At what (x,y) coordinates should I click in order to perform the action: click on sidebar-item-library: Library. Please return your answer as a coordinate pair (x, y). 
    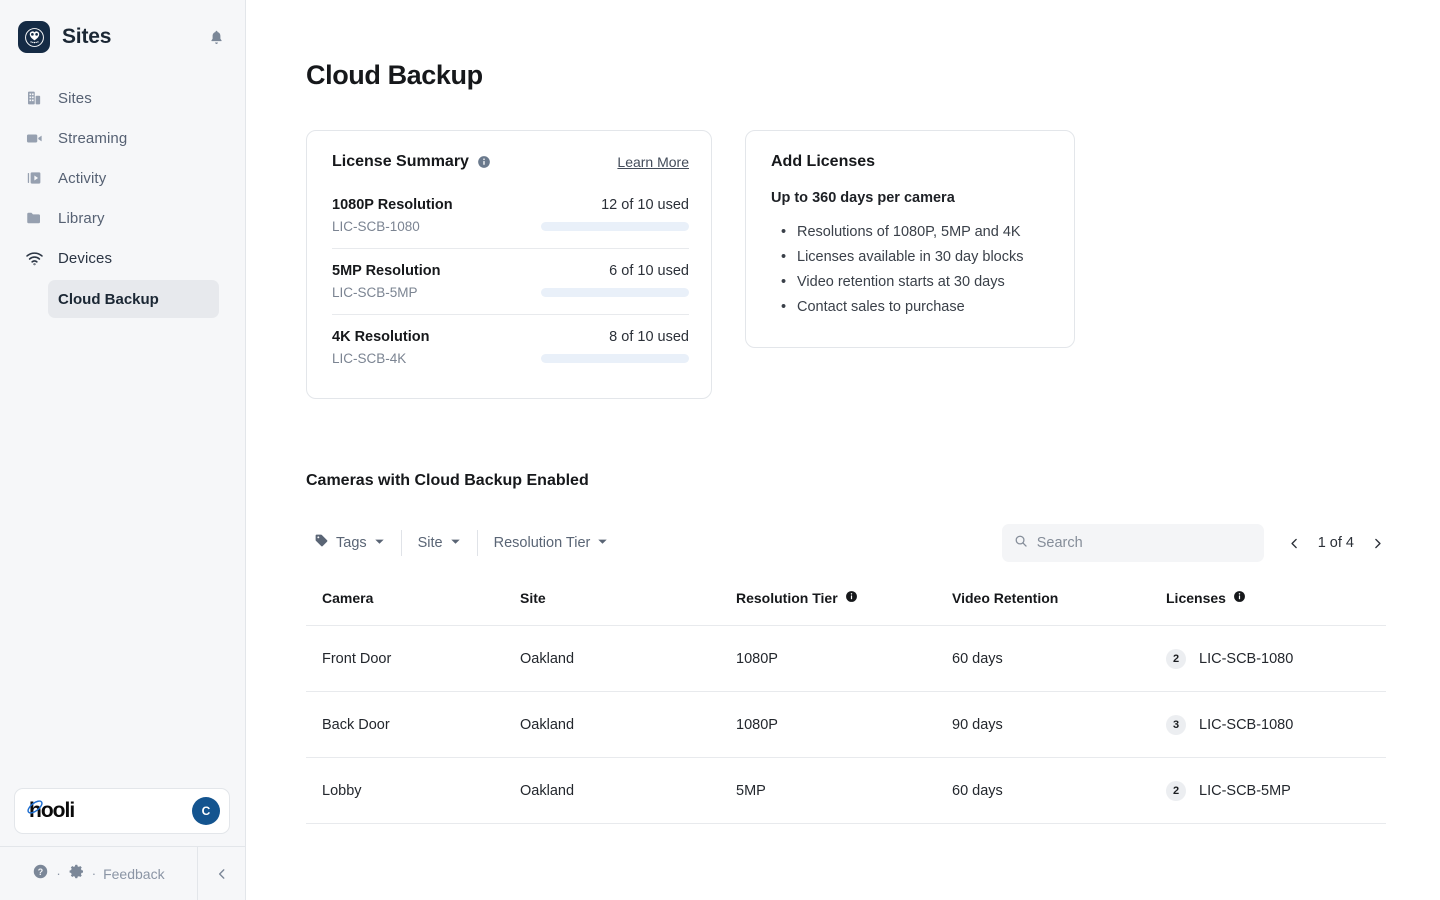
    Looking at the image, I should click on (122, 218).